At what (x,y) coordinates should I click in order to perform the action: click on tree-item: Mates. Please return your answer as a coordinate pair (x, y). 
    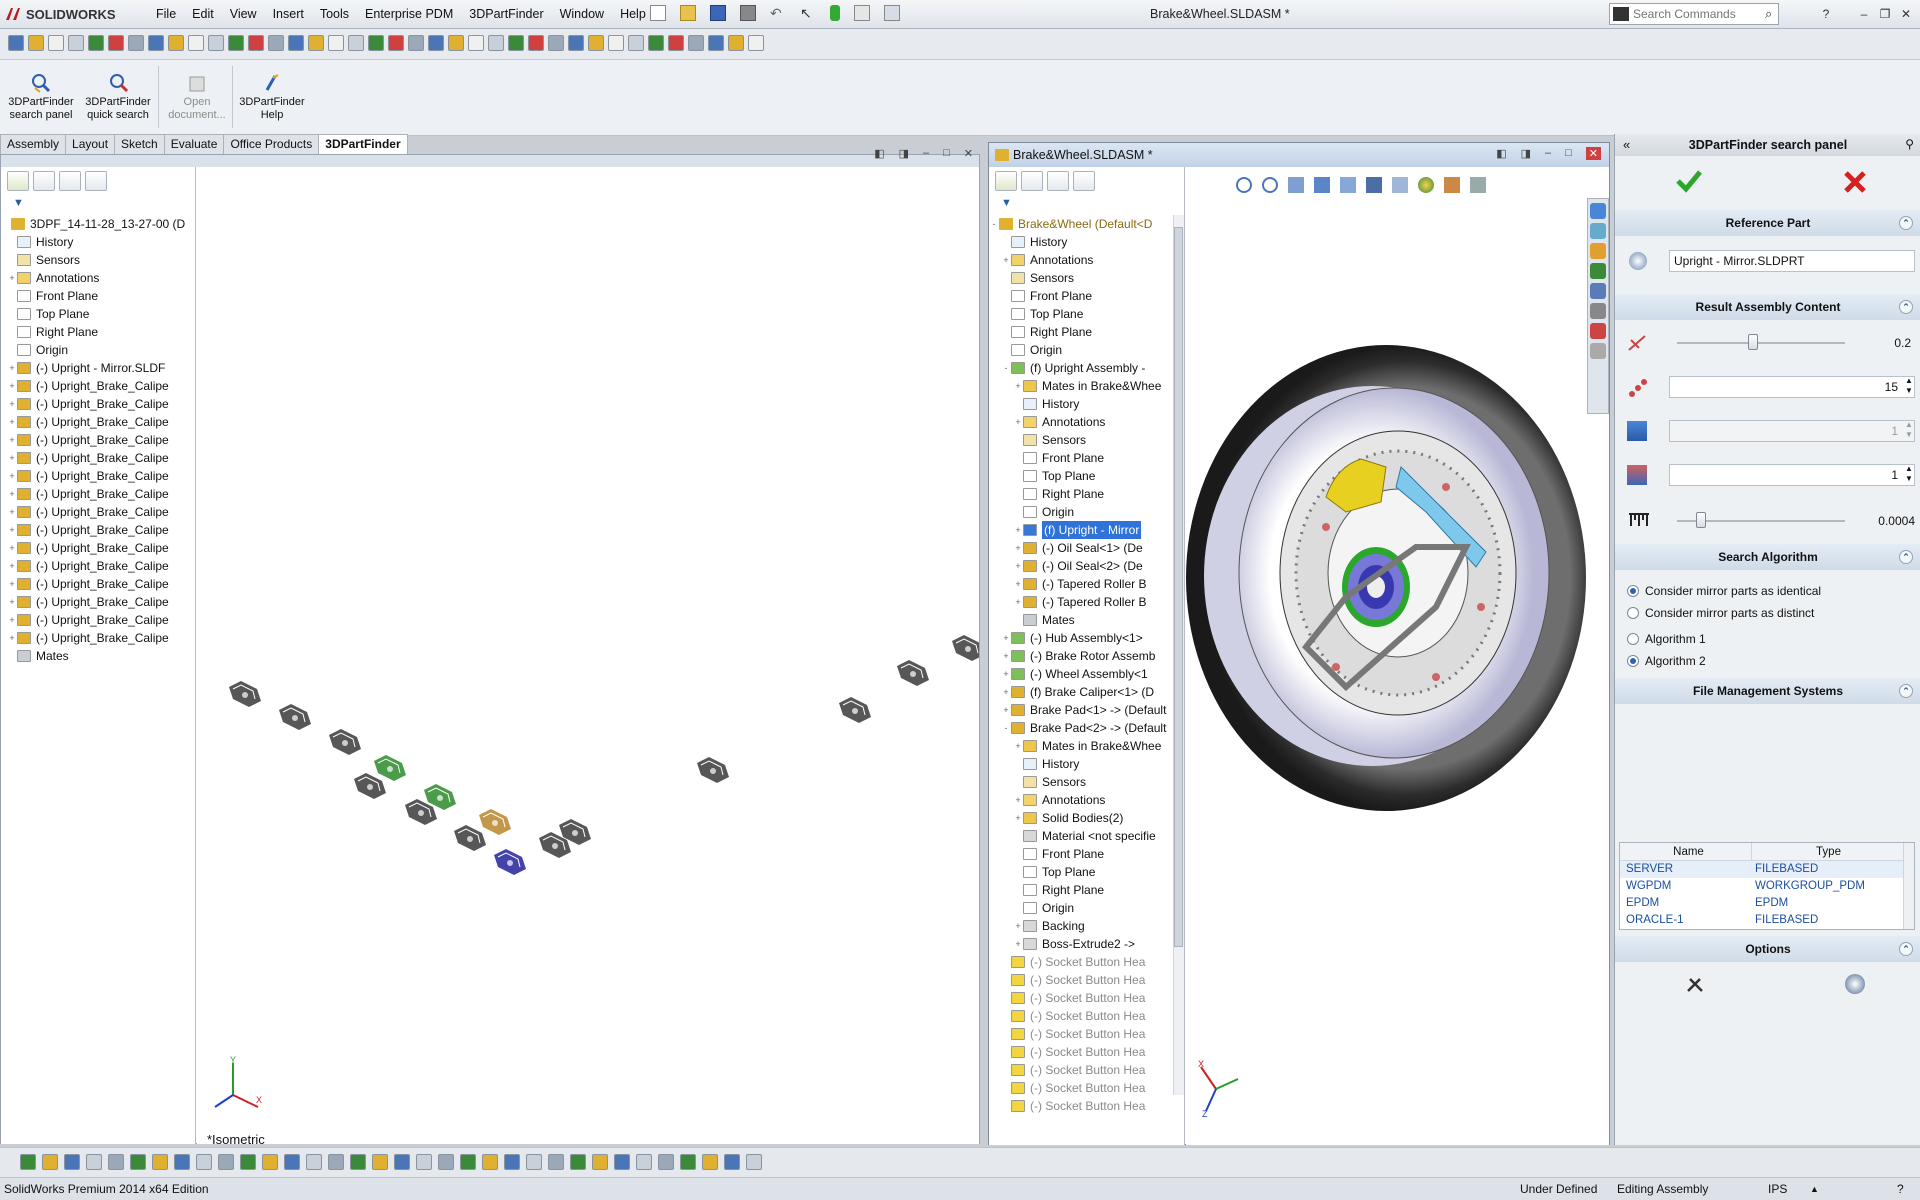
    Looking at the image, I should click on (98, 656).